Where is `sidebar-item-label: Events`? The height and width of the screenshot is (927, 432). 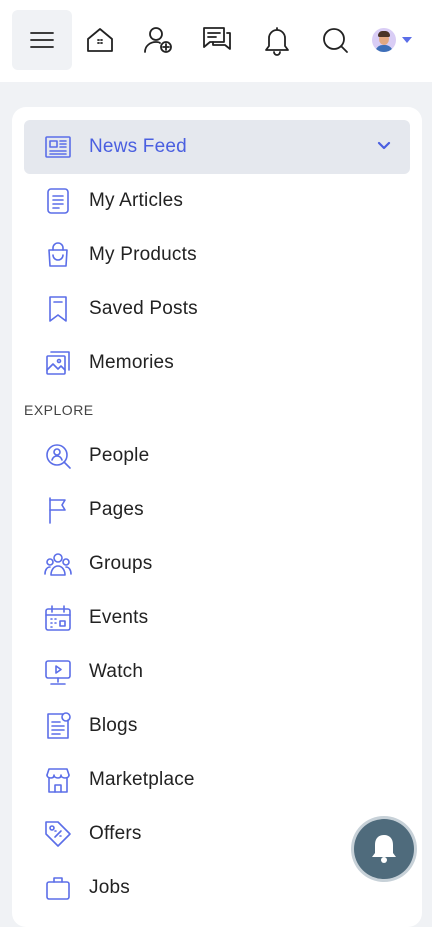
sidebar-item-label: Events is located at coordinates (119, 617).